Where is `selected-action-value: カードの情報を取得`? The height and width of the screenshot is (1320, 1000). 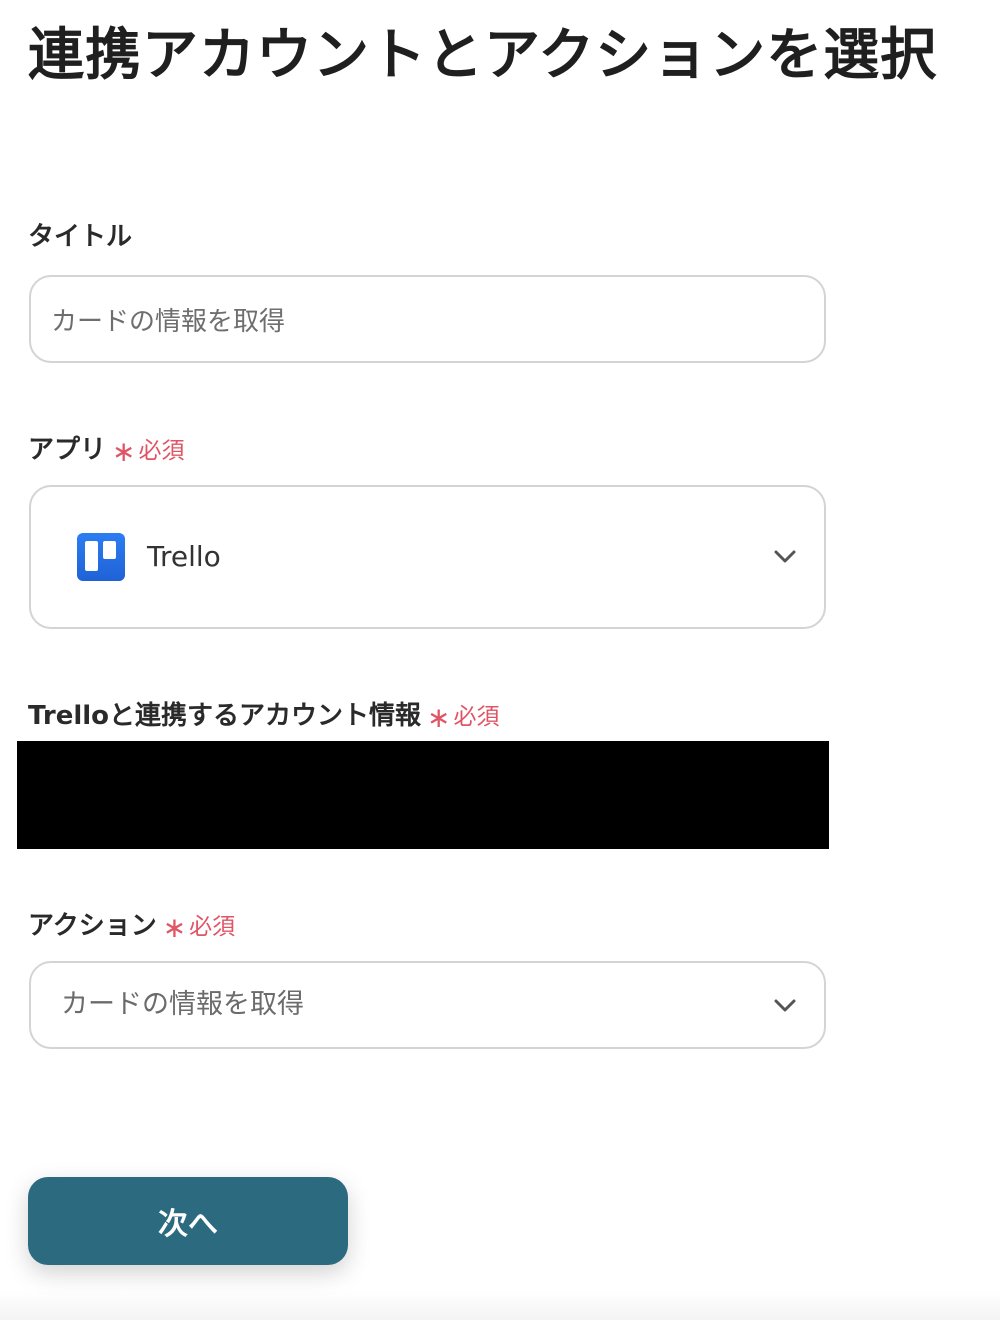 selected-action-value: カードの情報を取得 is located at coordinates (182, 1004).